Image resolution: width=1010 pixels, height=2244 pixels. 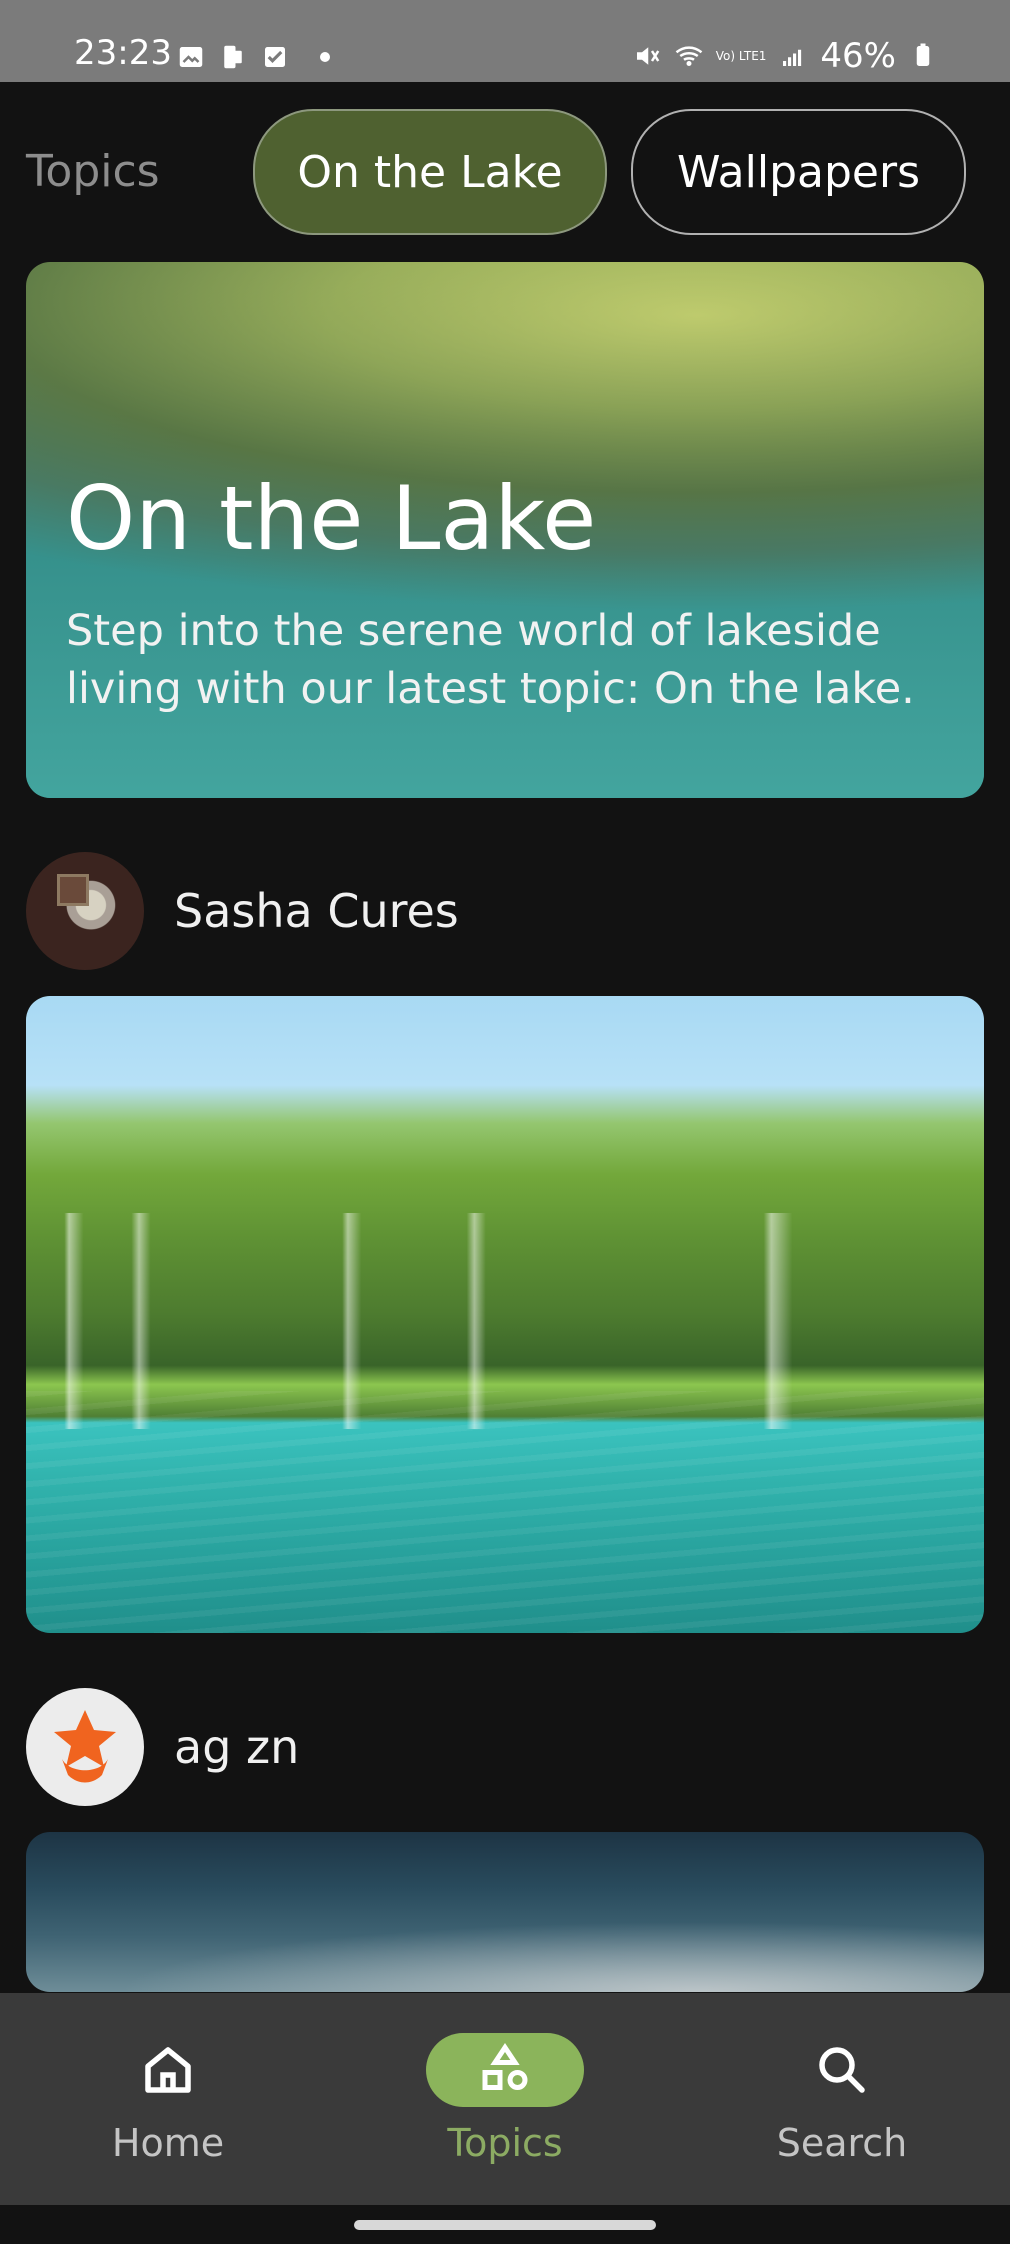 What do you see at coordinates (430, 172) in the screenshot?
I see `topic-chip-on-the-lake: On the Lake` at bounding box center [430, 172].